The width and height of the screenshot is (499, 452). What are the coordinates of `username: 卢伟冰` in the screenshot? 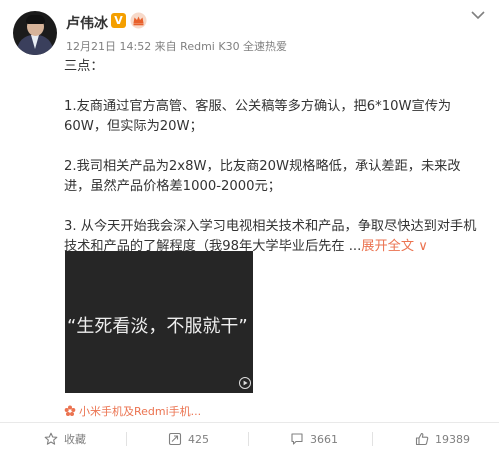 It's located at (87, 23).